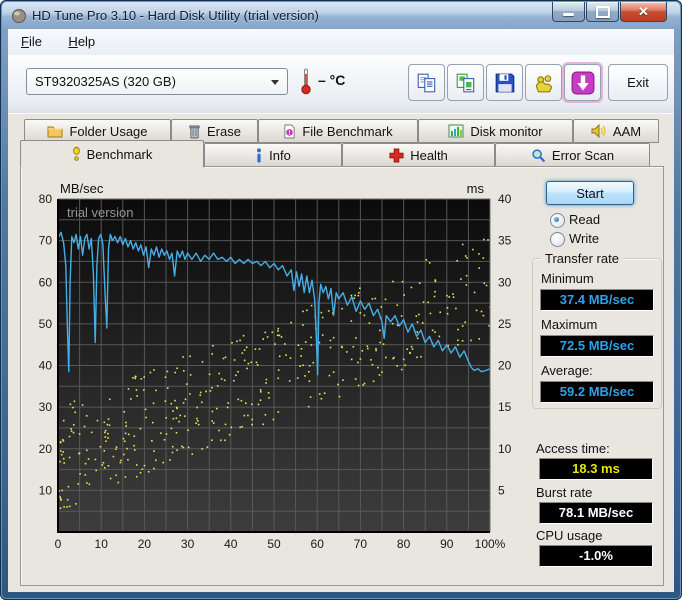  I want to click on tab-disk-monitor: Disk monitor, so click(495, 131).